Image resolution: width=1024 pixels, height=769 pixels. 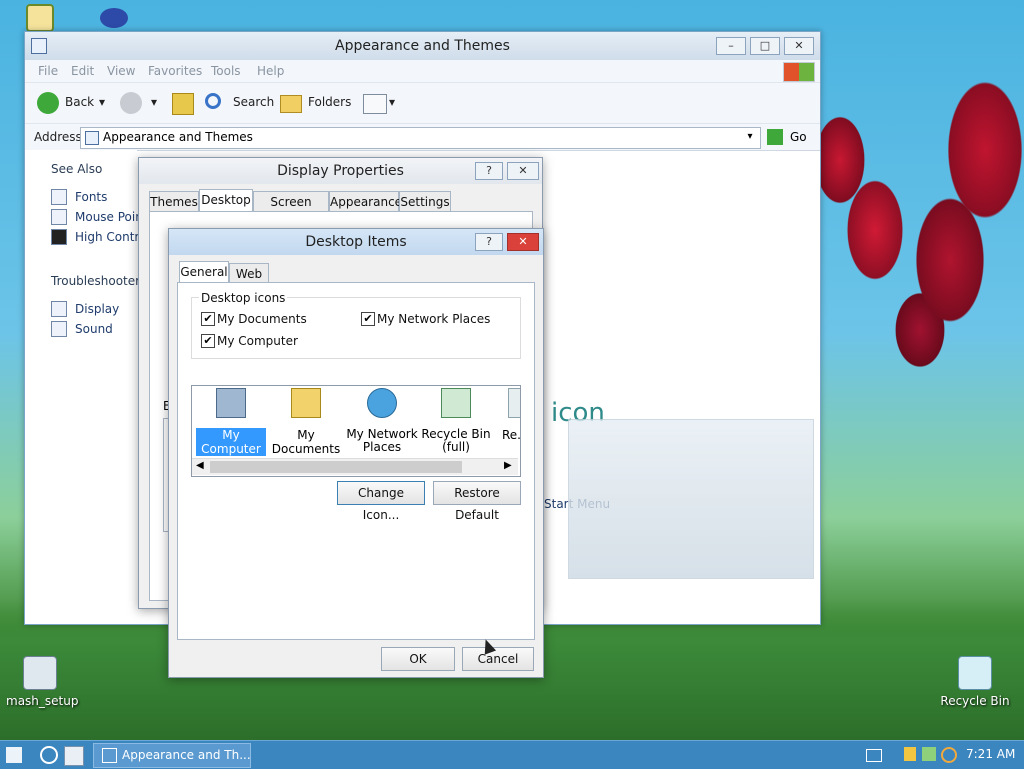 I want to click on tab-settings: Settings, so click(x=425, y=201).